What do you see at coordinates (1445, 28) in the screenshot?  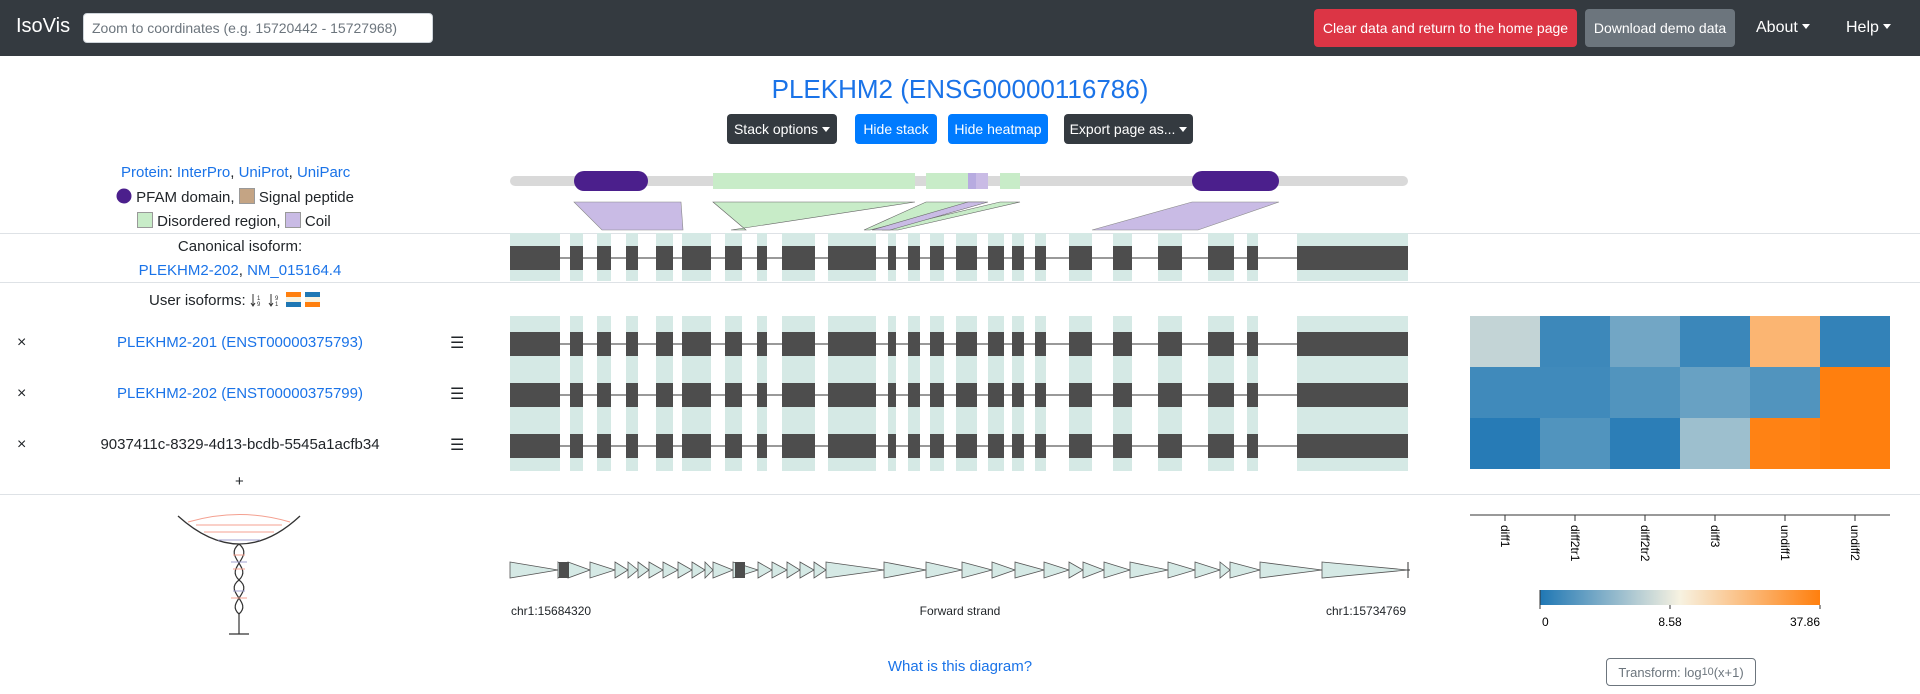 I see `clear-data-button: Clear data and return to the home page` at bounding box center [1445, 28].